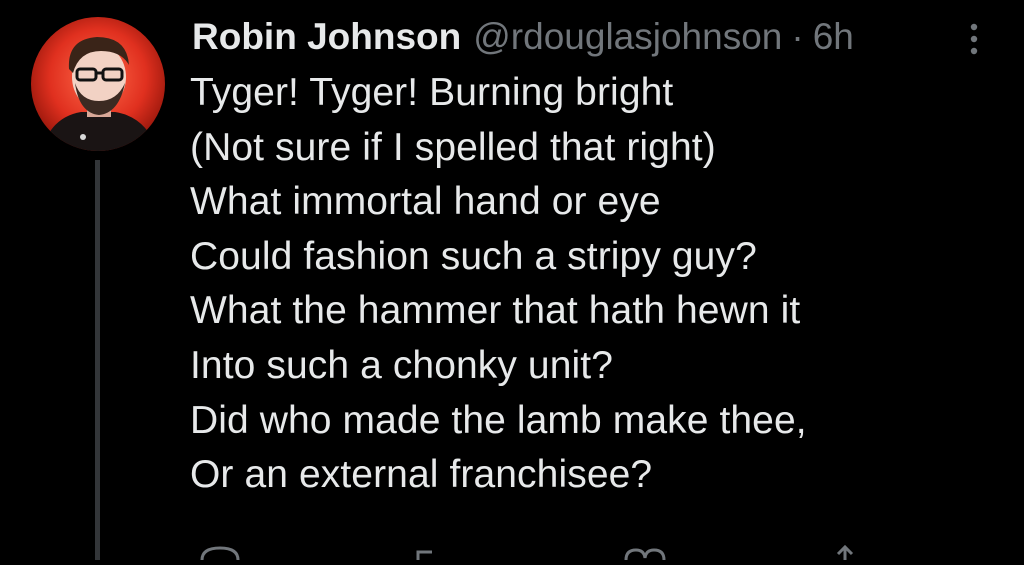  What do you see at coordinates (498, 420) in the screenshot?
I see `tweet-line: Did who made the lamb make thee,` at bounding box center [498, 420].